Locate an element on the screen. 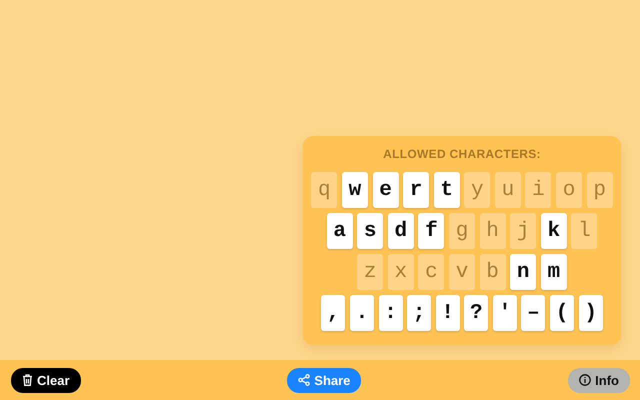  character-key: n is located at coordinates (523, 272).